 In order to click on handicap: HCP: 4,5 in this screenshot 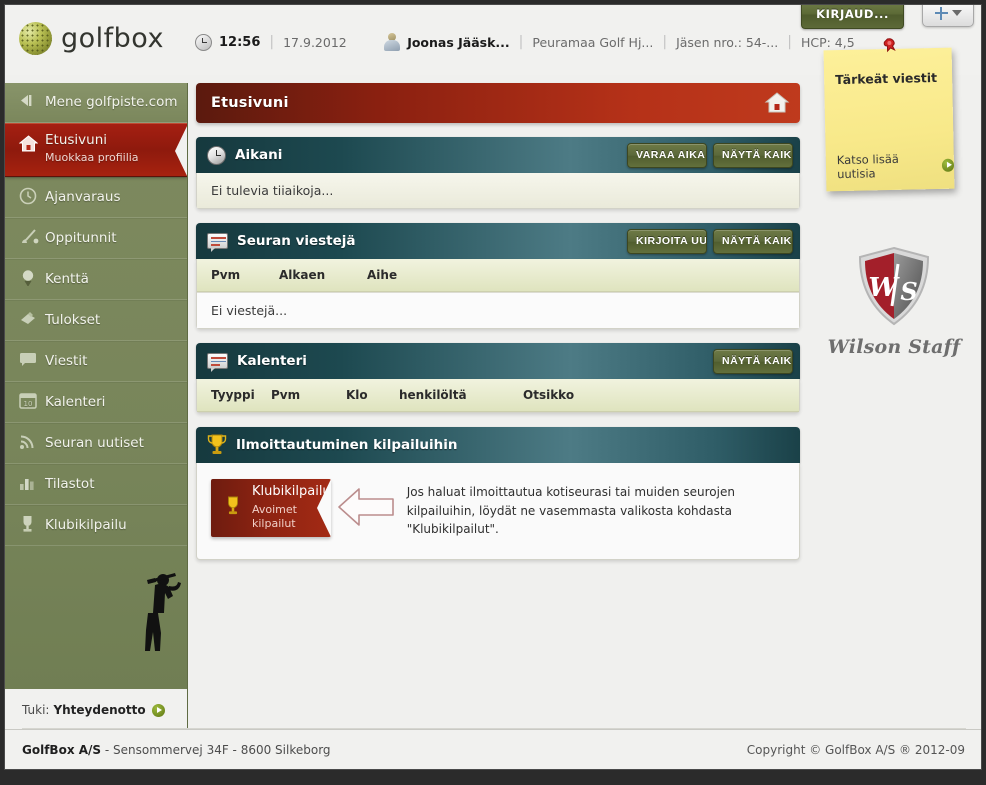, I will do `click(827, 42)`.